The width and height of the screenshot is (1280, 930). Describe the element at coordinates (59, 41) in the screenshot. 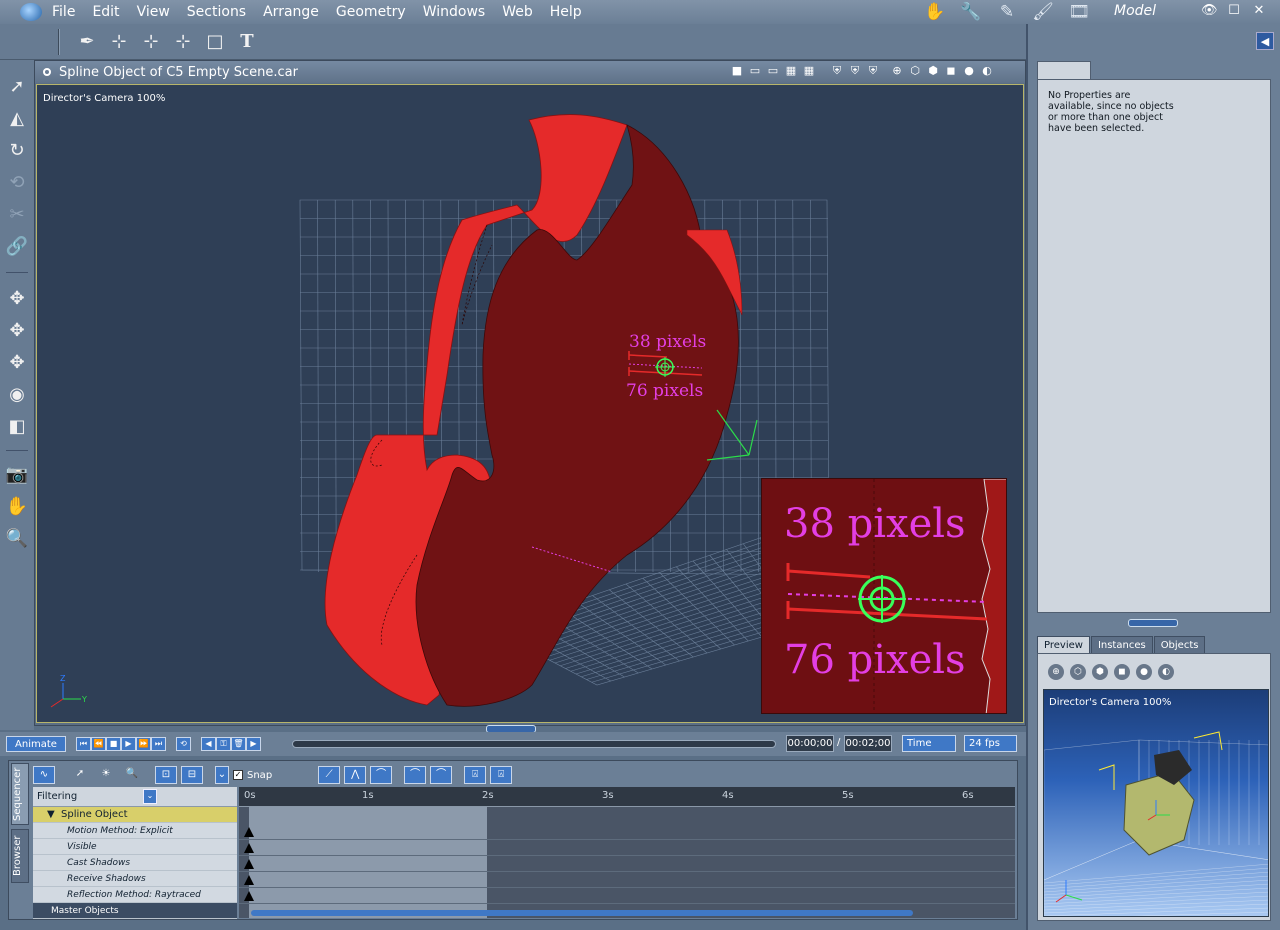

I see `toolbar-grip` at that location.